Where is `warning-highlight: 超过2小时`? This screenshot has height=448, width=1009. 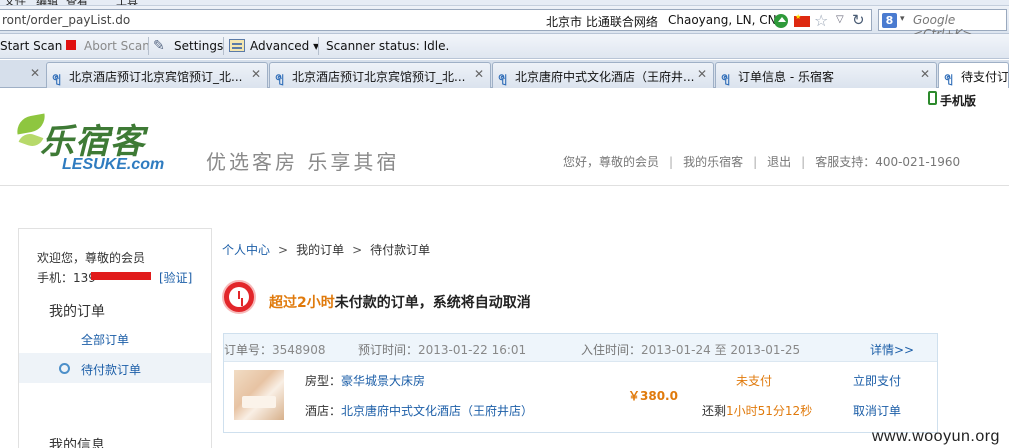
warning-highlight: 超过2小时 is located at coordinates (302, 303).